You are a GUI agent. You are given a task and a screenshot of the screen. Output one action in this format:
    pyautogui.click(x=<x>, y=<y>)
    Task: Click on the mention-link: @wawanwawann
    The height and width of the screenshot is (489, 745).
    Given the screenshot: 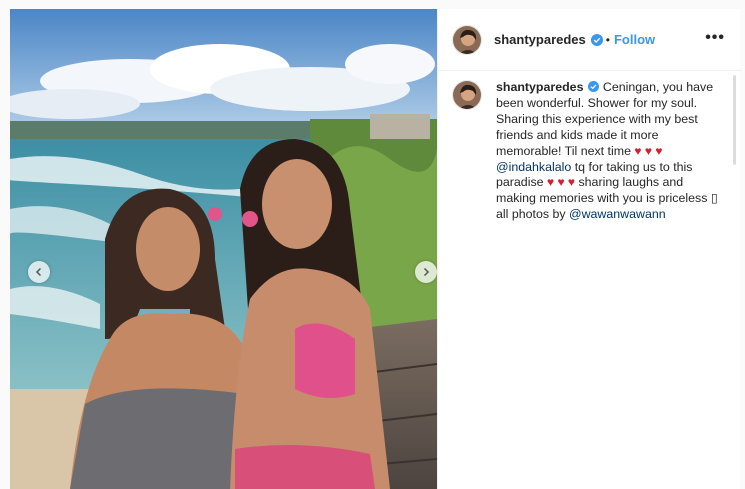 What is the action you would take?
    pyautogui.click(x=617, y=214)
    